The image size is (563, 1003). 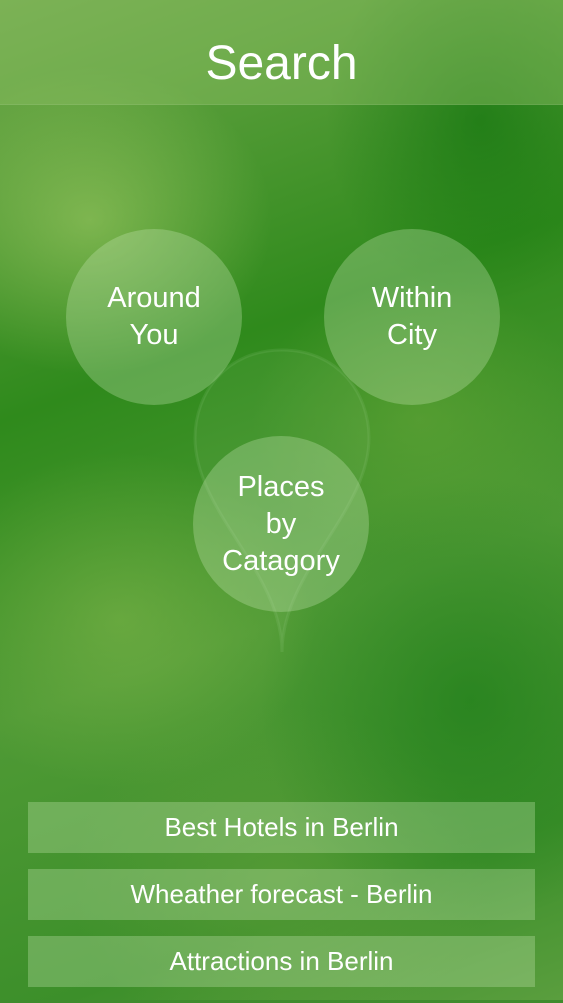 What do you see at coordinates (154, 317) in the screenshot?
I see `around-you-button: Around You` at bounding box center [154, 317].